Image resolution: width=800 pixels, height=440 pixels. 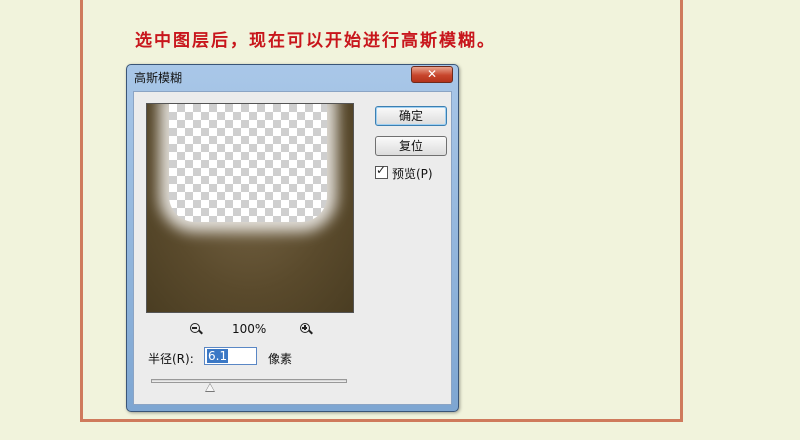 What do you see at coordinates (292, 76) in the screenshot?
I see `dialog-titlebar: 高斯模糊 ✕` at bounding box center [292, 76].